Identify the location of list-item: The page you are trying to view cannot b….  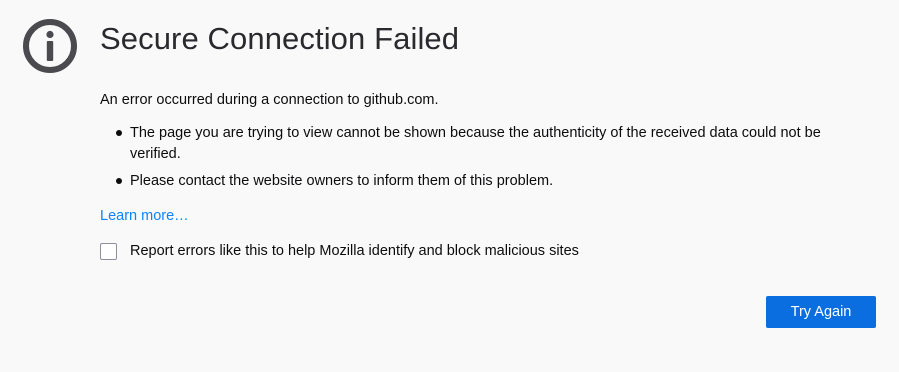
(480, 144).